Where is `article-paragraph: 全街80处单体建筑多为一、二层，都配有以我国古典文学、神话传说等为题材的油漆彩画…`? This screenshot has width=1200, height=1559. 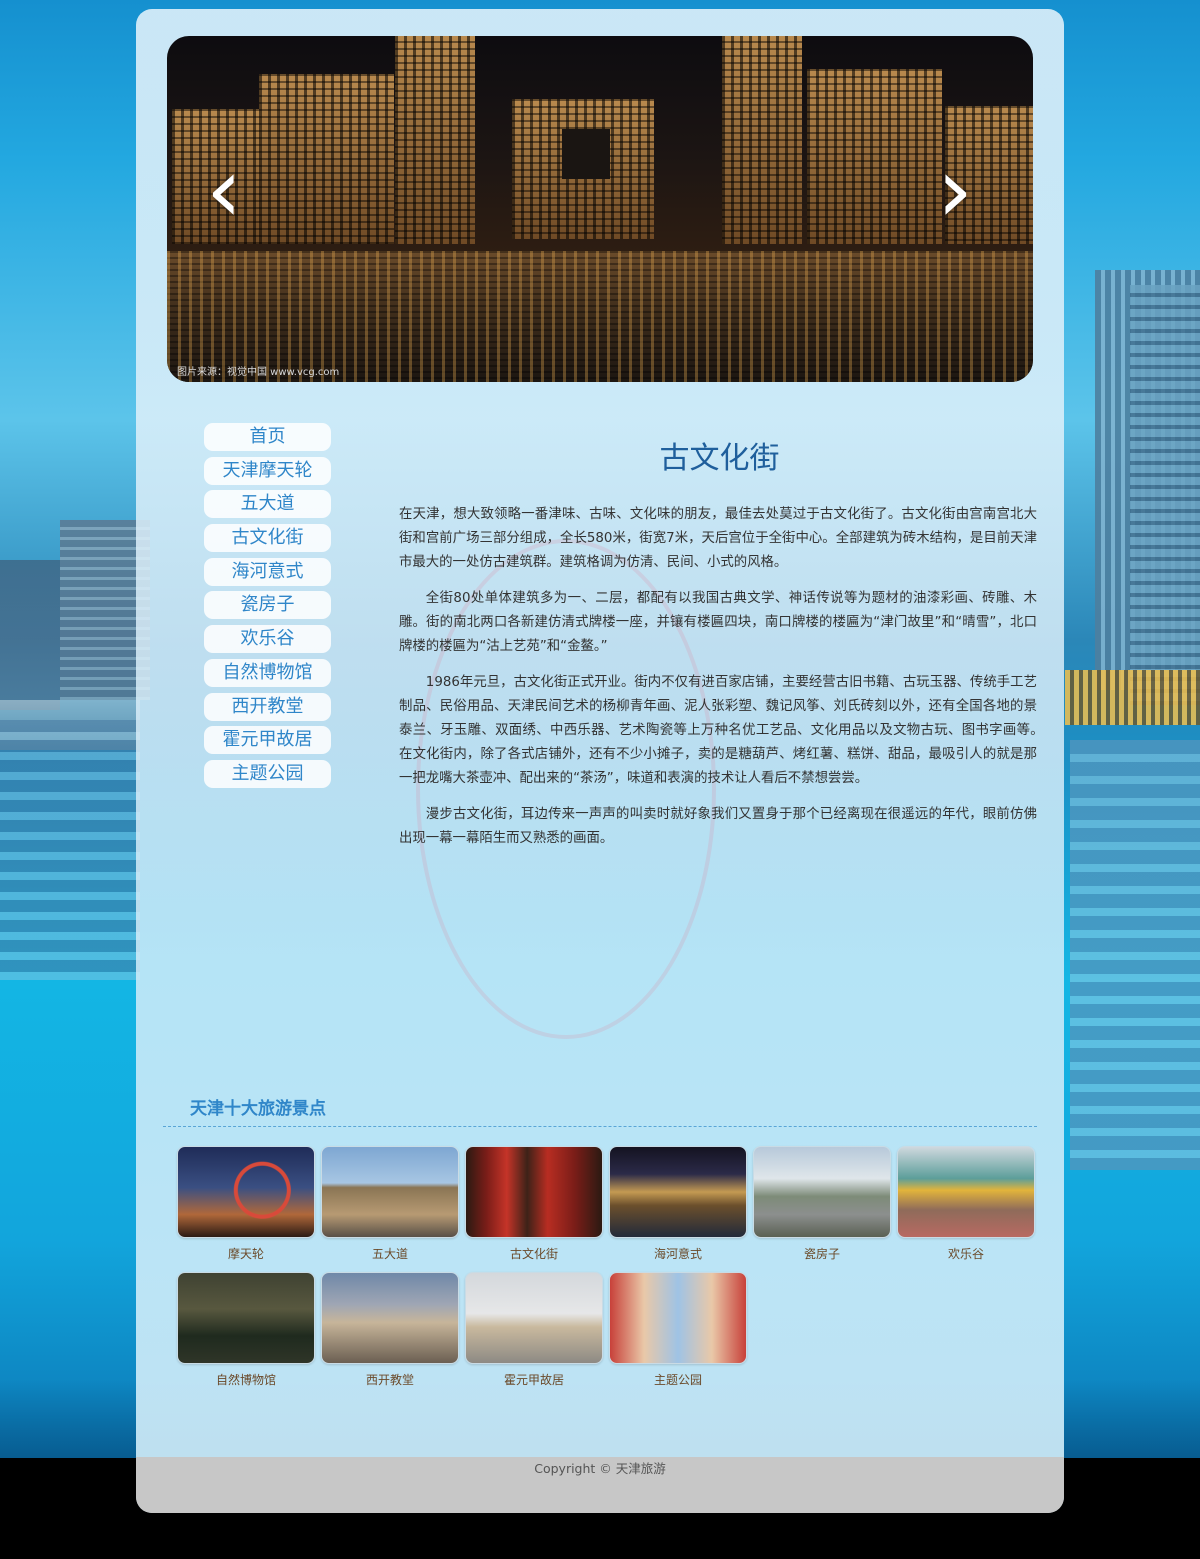
article-paragraph: 全街80处单体建筑多为一、二层，都配有以我国古典文学、神话传说等为题材的油漆彩画… is located at coordinates (718, 622).